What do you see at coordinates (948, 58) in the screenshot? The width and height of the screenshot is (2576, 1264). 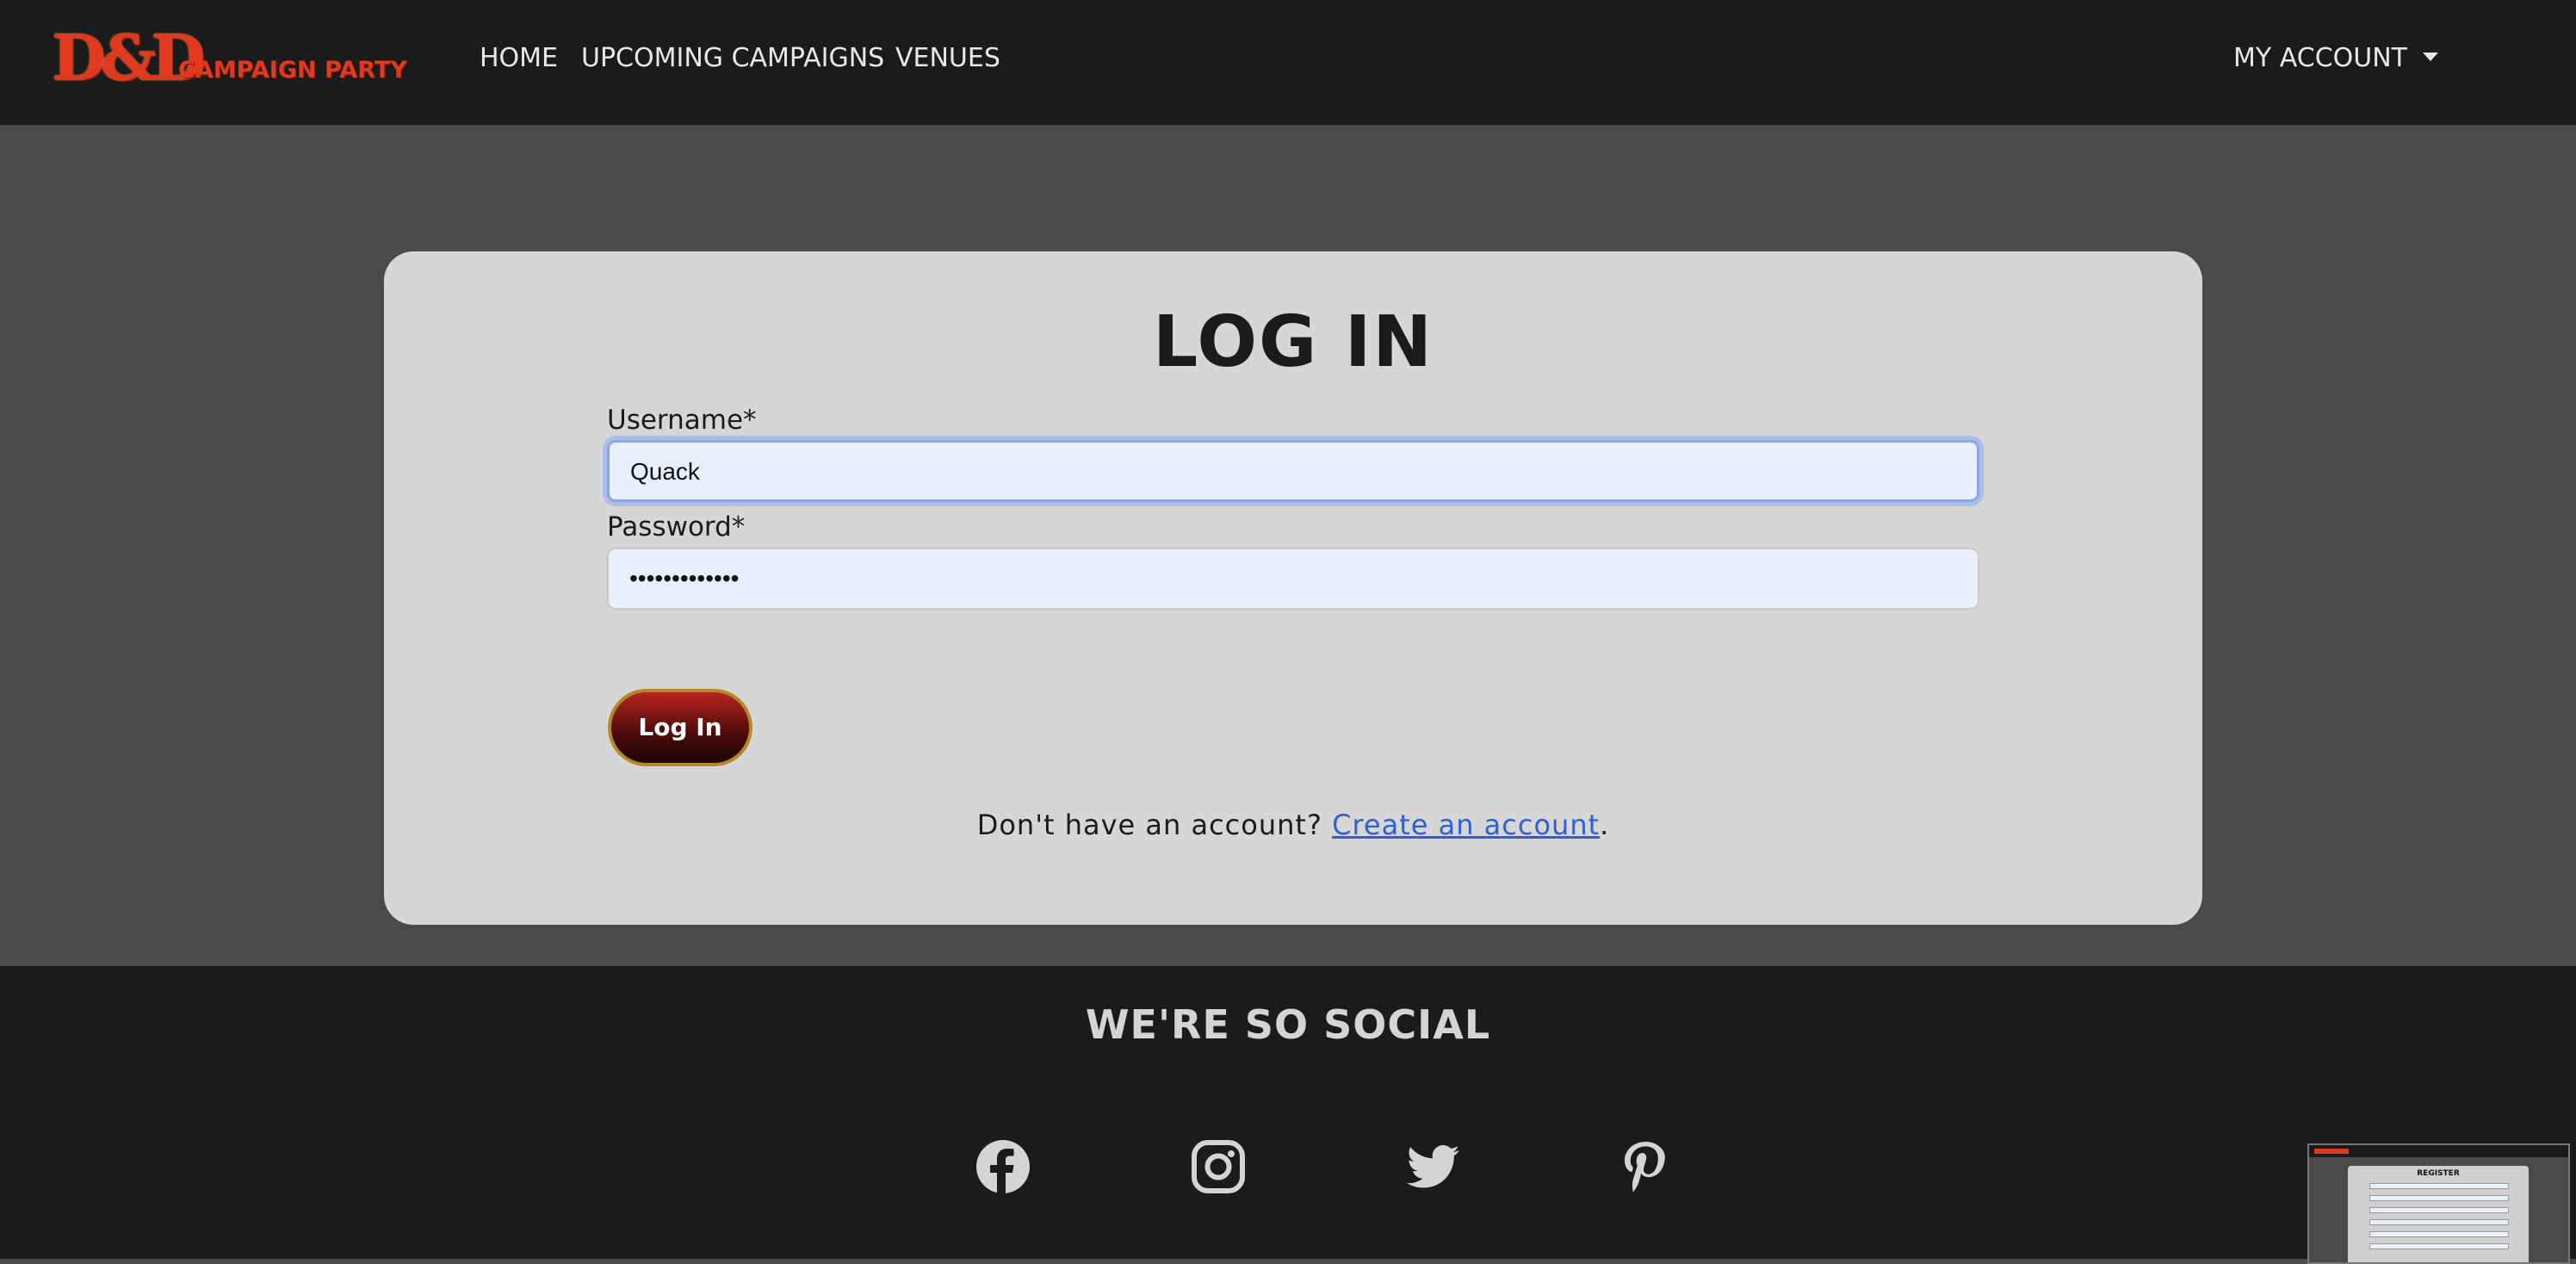 I see `nav-venues: VENUES` at bounding box center [948, 58].